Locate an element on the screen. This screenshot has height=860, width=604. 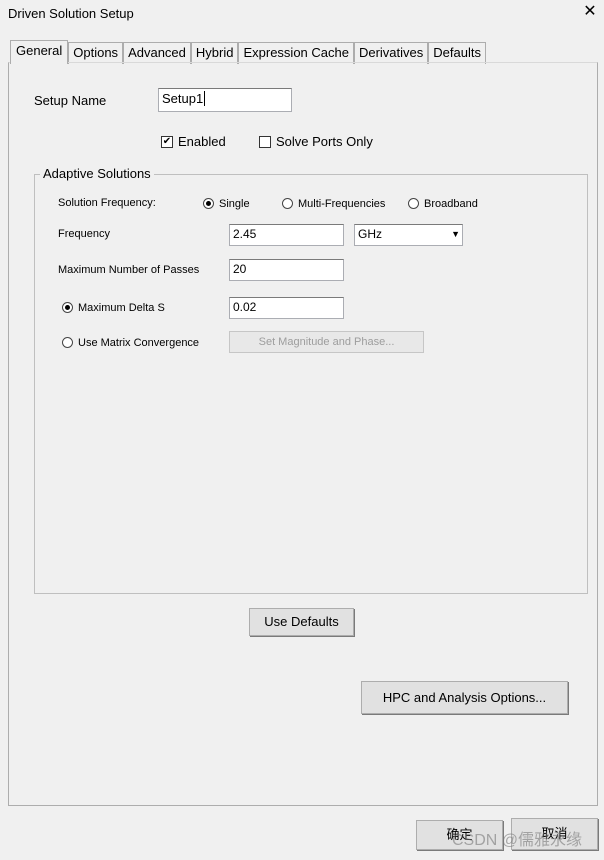
tab-hybrid: Hybrid is located at coordinates (214, 53).